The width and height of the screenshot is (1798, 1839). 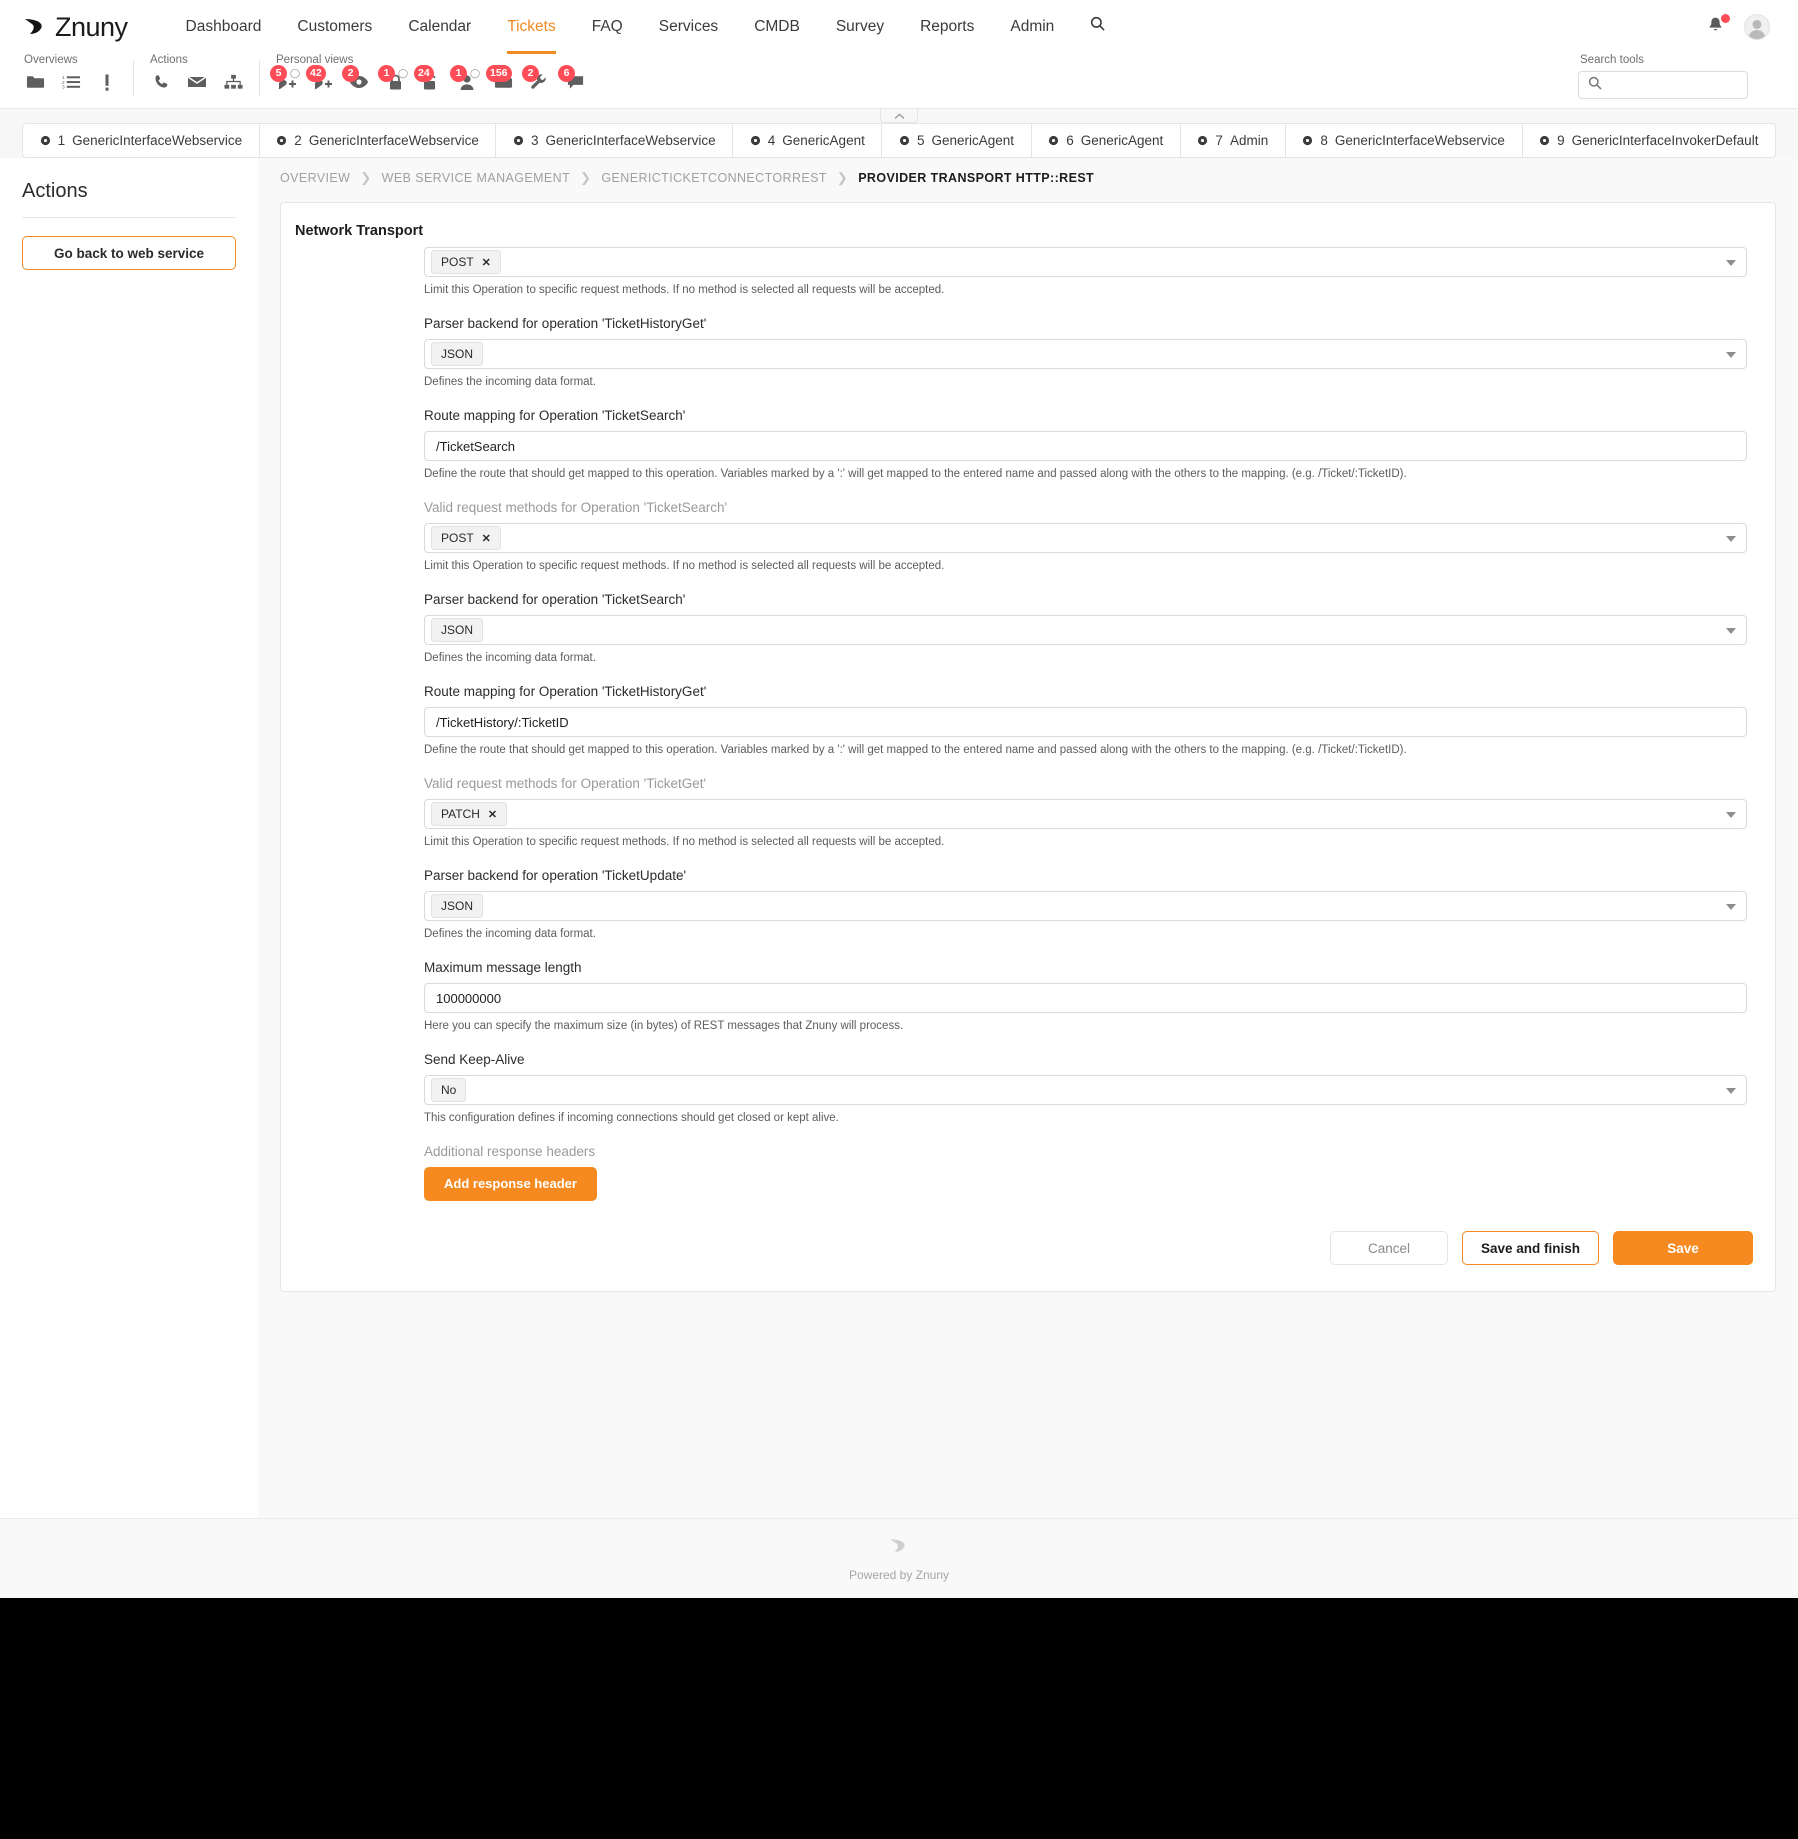 I want to click on nav-item-cmdb: CMDB, so click(x=777, y=27).